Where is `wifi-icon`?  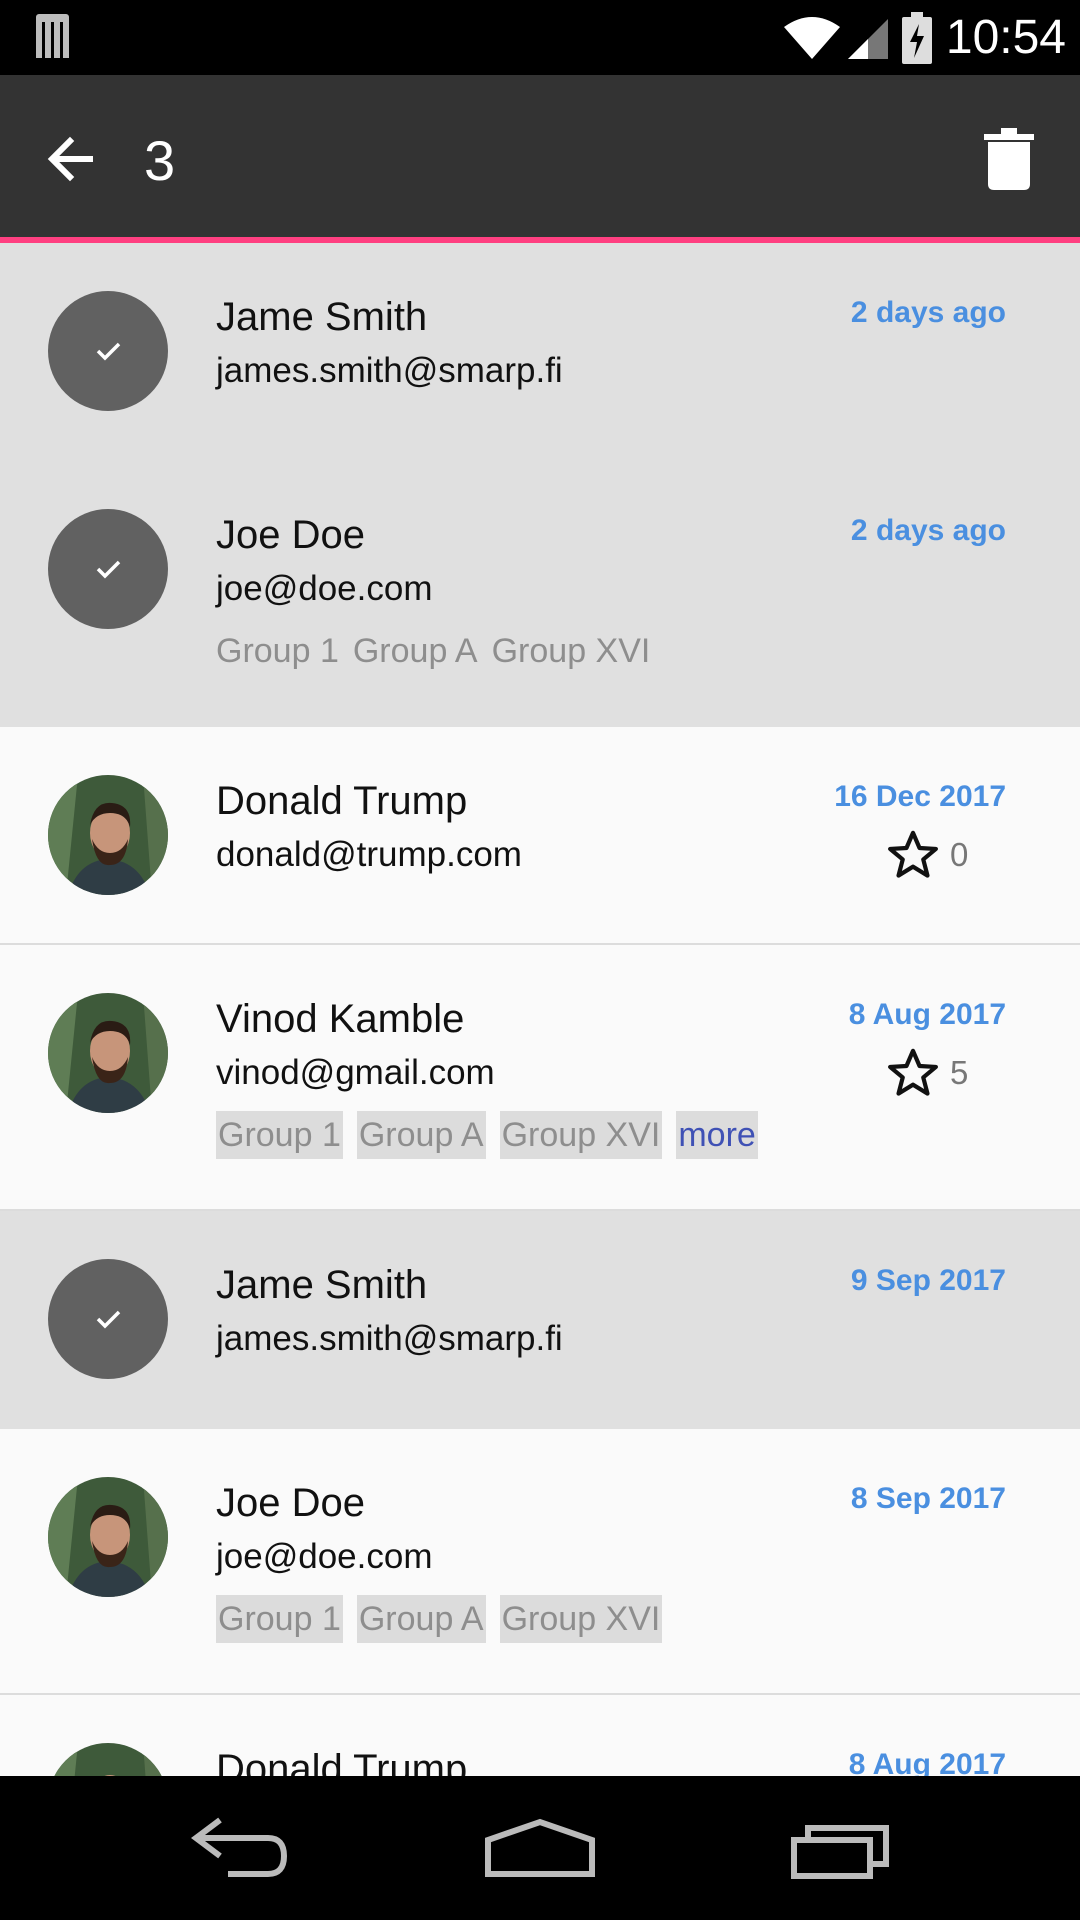 wifi-icon is located at coordinates (811, 37).